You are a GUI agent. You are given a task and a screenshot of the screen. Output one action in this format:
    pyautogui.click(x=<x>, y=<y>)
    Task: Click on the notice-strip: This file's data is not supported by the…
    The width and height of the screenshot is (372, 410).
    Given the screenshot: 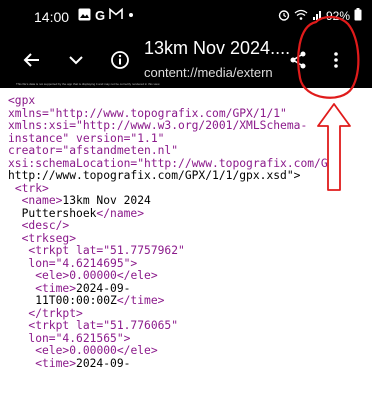 What is the action you would take?
    pyautogui.click(x=176, y=85)
    